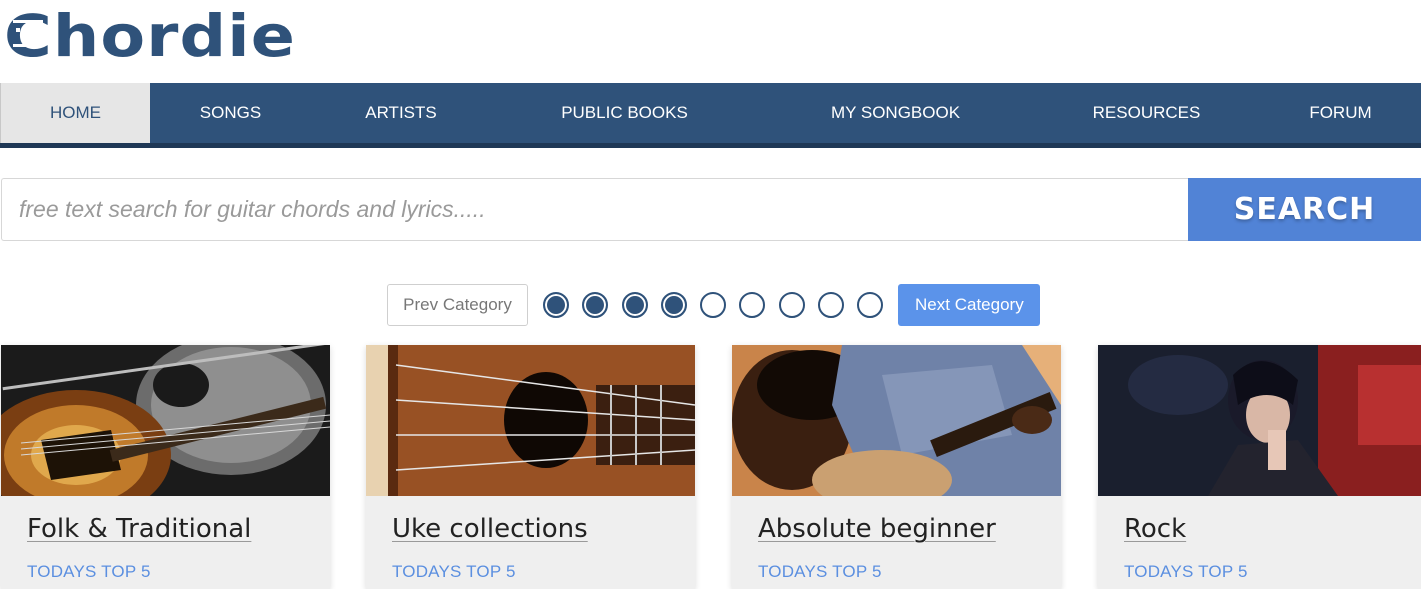  What do you see at coordinates (1259, 420) in the screenshot?
I see `rock-singer-photo` at bounding box center [1259, 420].